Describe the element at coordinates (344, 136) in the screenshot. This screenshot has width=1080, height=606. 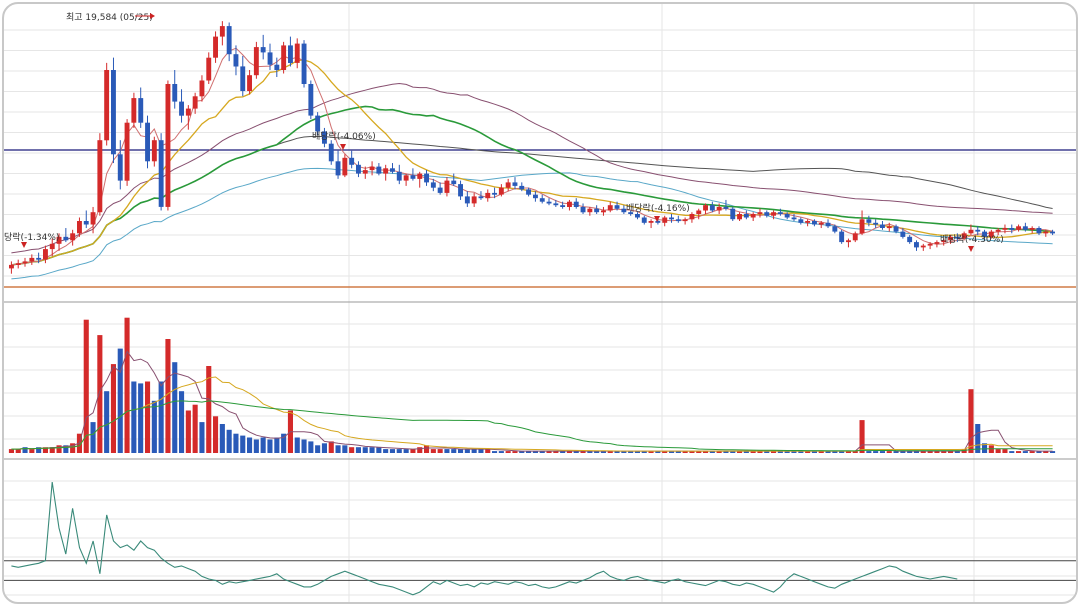
I see `ex-dividend-annotation-2: 배당락(-4.06%)` at that location.